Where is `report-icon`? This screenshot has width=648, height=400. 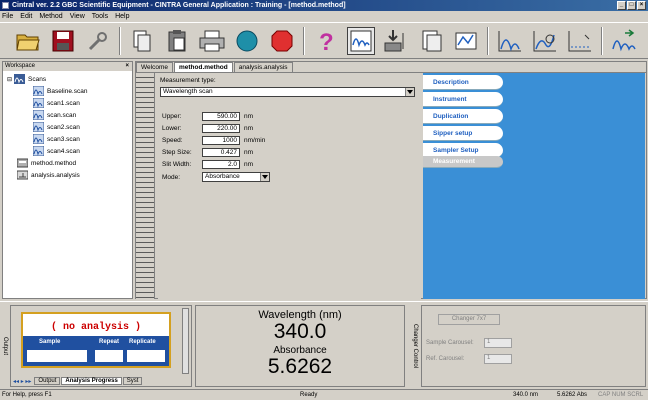 report-icon is located at coordinates (431, 41).